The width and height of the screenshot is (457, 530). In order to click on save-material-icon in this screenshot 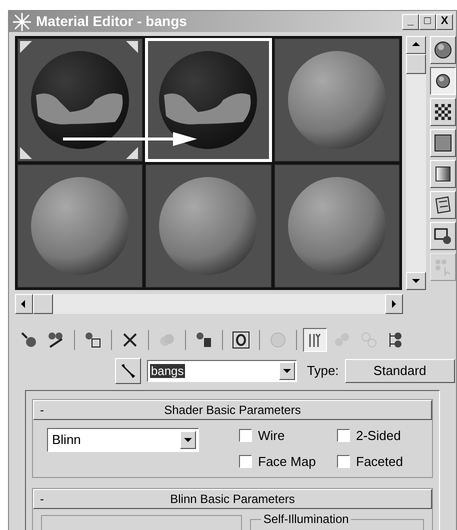, I will do `click(204, 340)`.